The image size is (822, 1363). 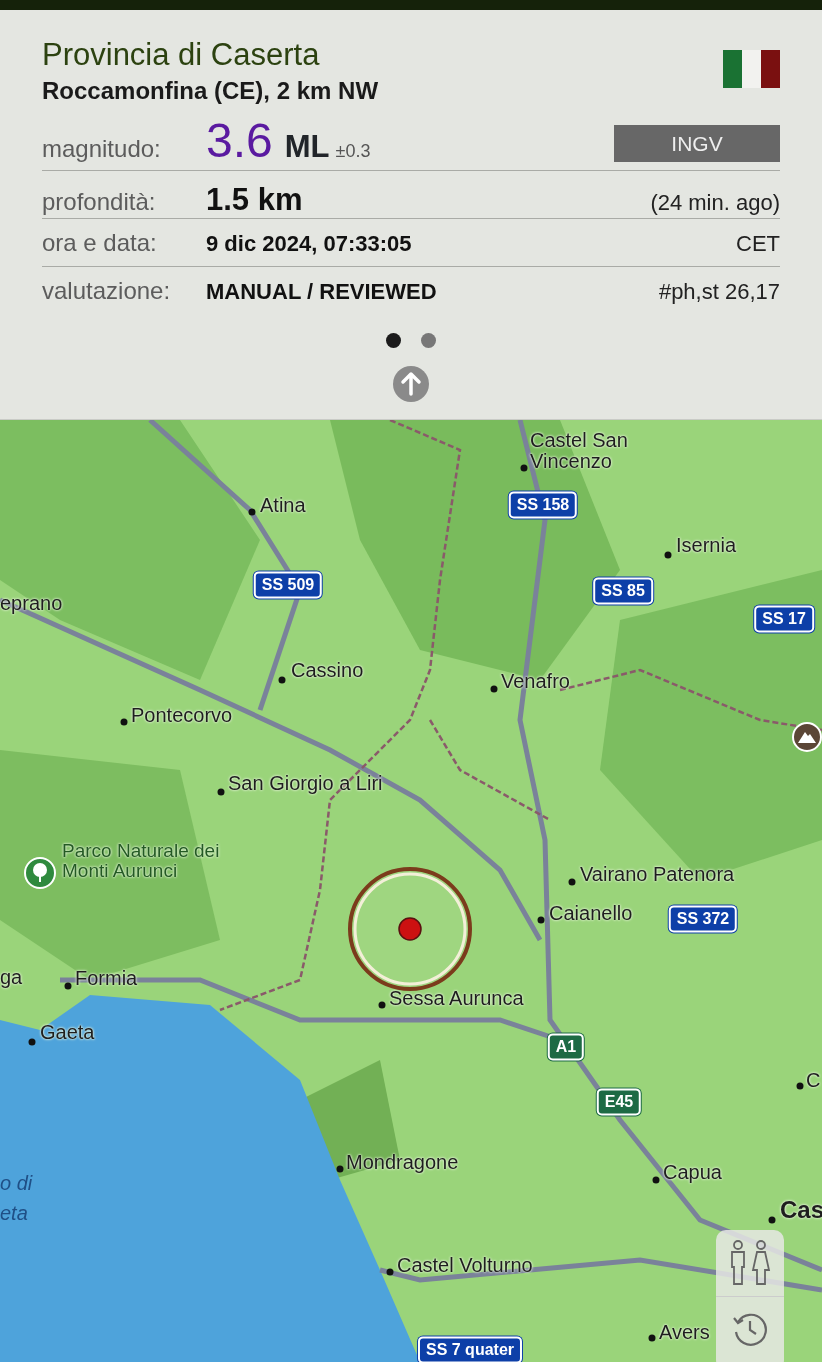 I want to click on place-label: Isernia, so click(x=706, y=545).